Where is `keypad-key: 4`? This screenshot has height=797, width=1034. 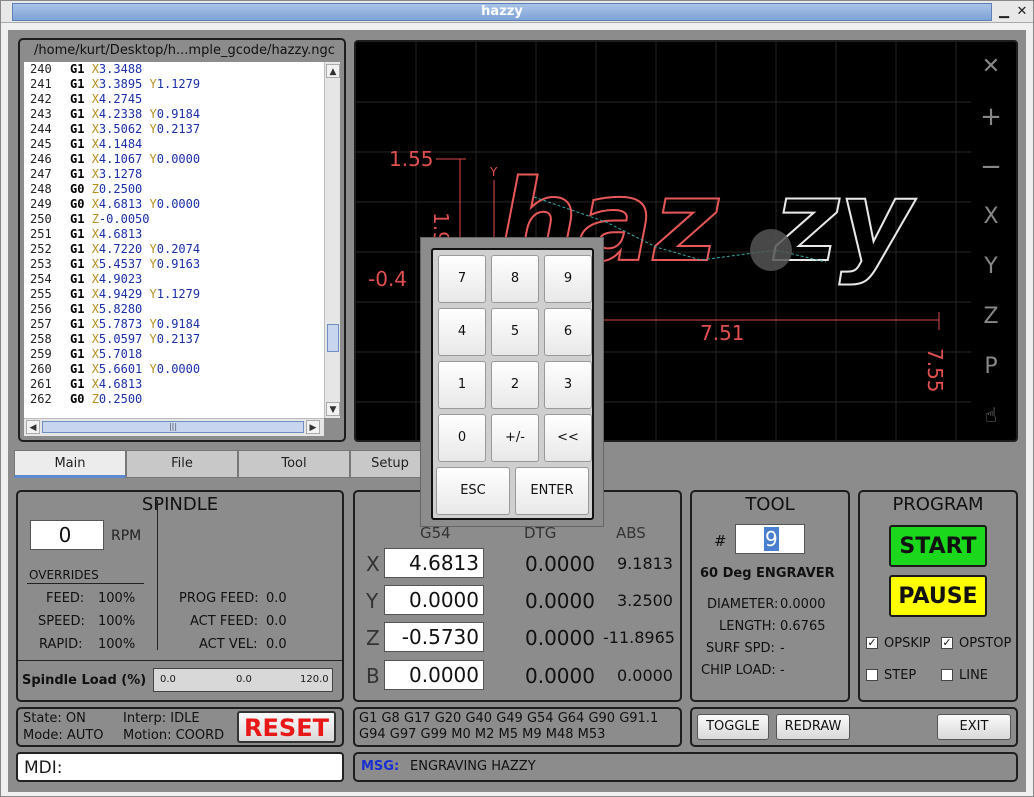
keypad-key: 4 is located at coordinates (462, 332).